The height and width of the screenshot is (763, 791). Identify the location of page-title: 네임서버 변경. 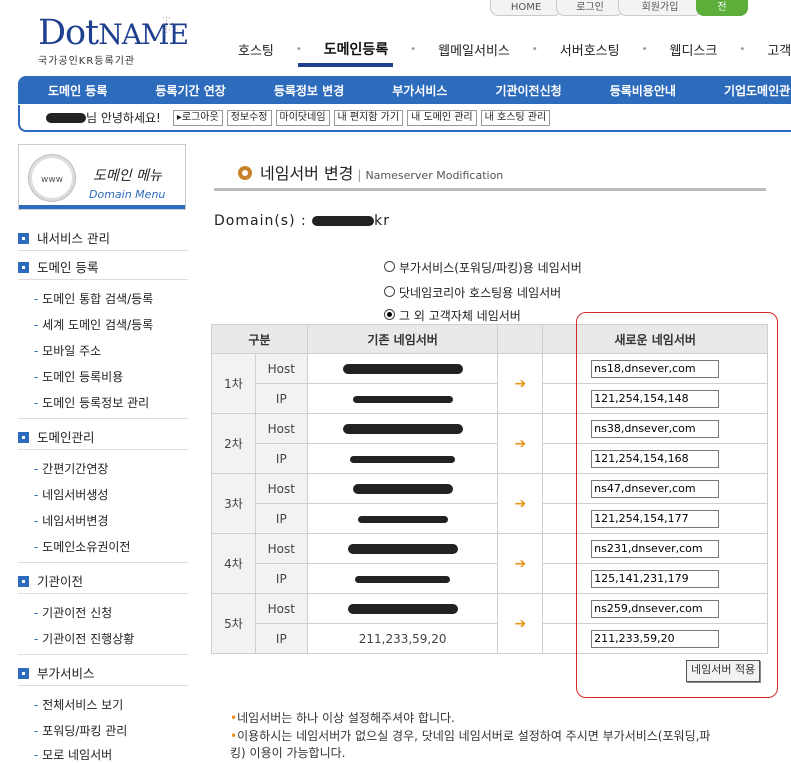
(307, 173).